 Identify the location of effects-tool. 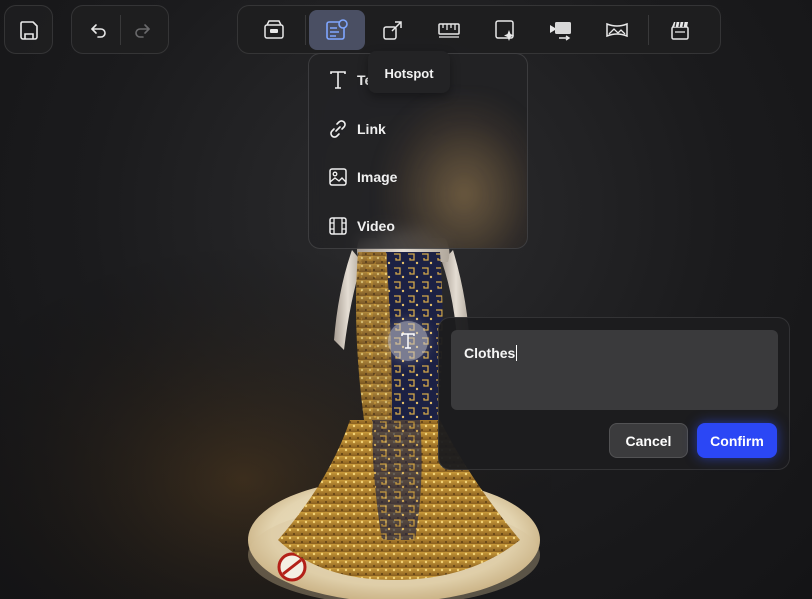
(505, 30).